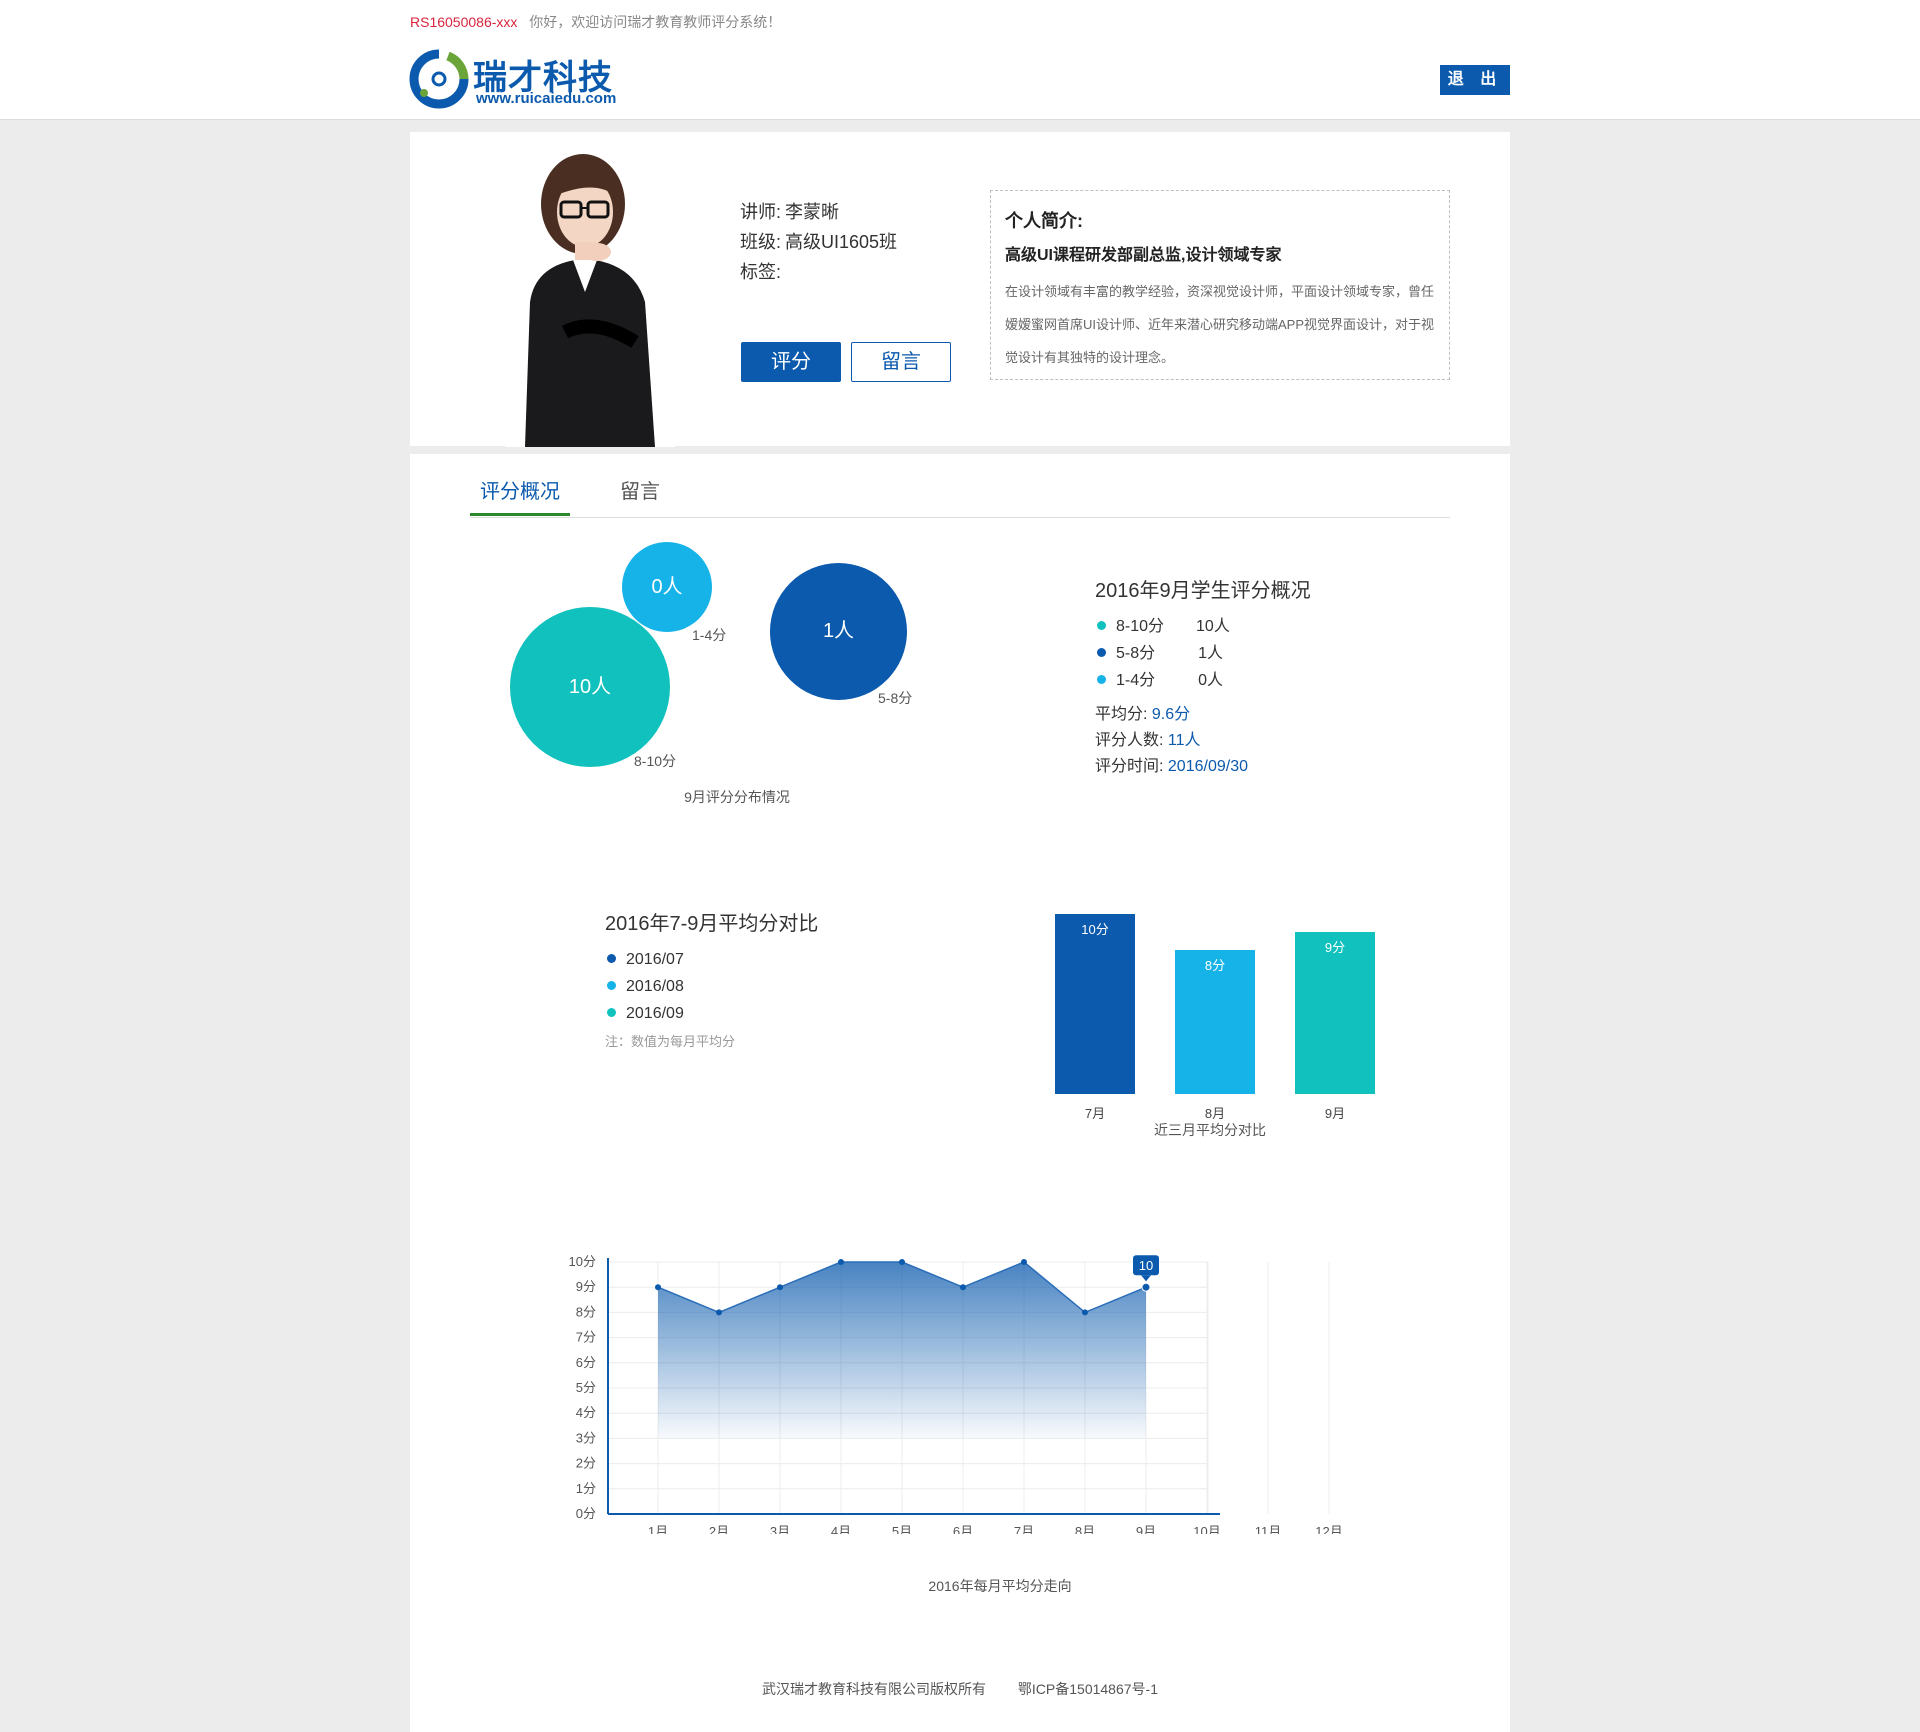 The image size is (1920, 1732). What do you see at coordinates (1146, 1265) in the screenshot?
I see `tooltip-label: 10` at bounding box center [1146, 1265].